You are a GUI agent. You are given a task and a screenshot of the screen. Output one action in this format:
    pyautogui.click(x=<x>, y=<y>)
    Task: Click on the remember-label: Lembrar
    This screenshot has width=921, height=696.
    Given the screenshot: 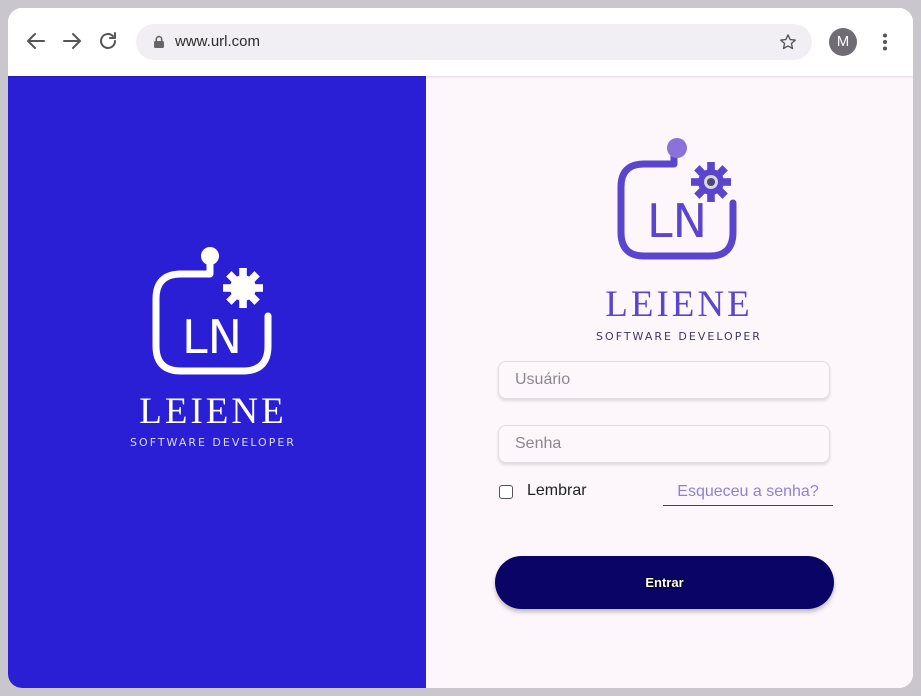 What is the action you would take?
    pyautogui.click(x=557, y=490)
    